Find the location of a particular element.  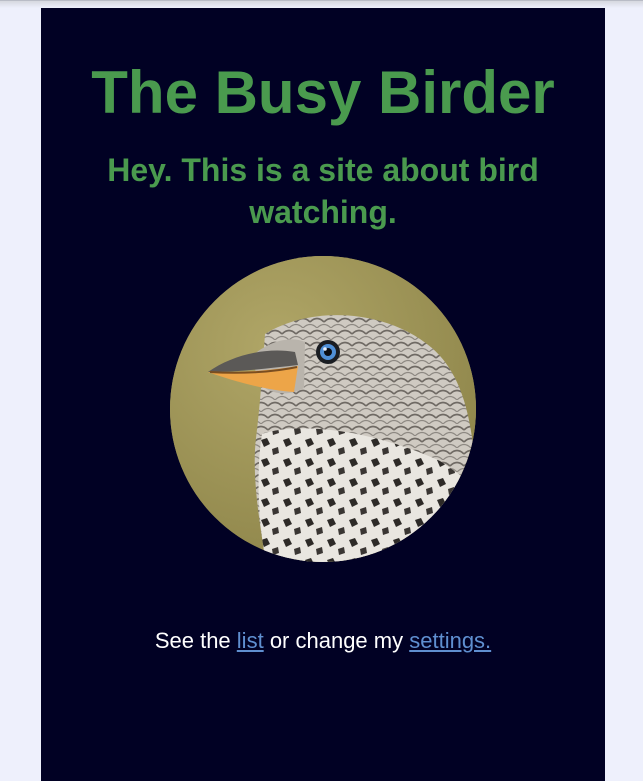

settings-link: settings. is located at coordinates (450, 640).